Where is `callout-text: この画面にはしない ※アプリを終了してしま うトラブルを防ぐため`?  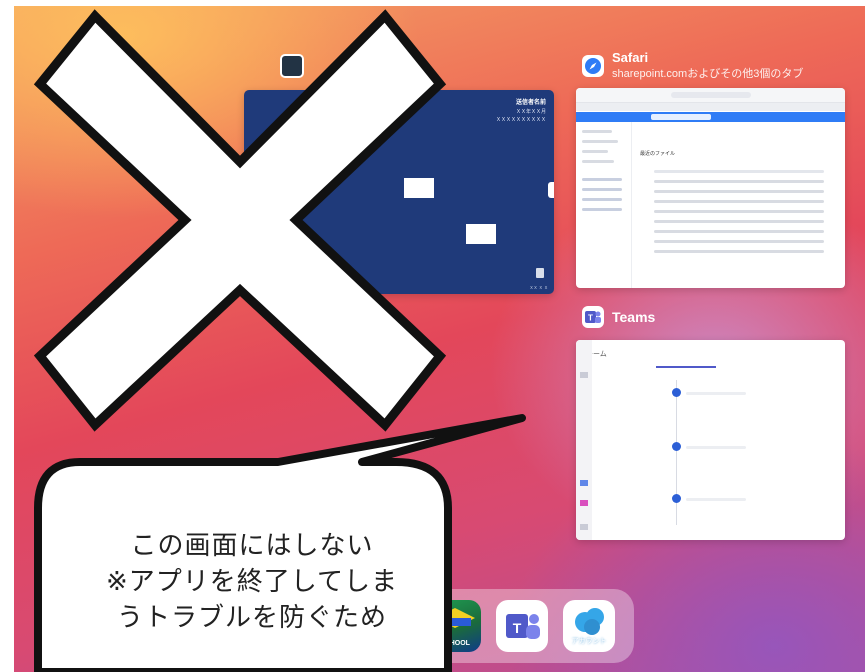
callout-text: この画面にはしない ※アプリを終了してしま うトラブルを防ぐため is located at coordinates (251, 582).